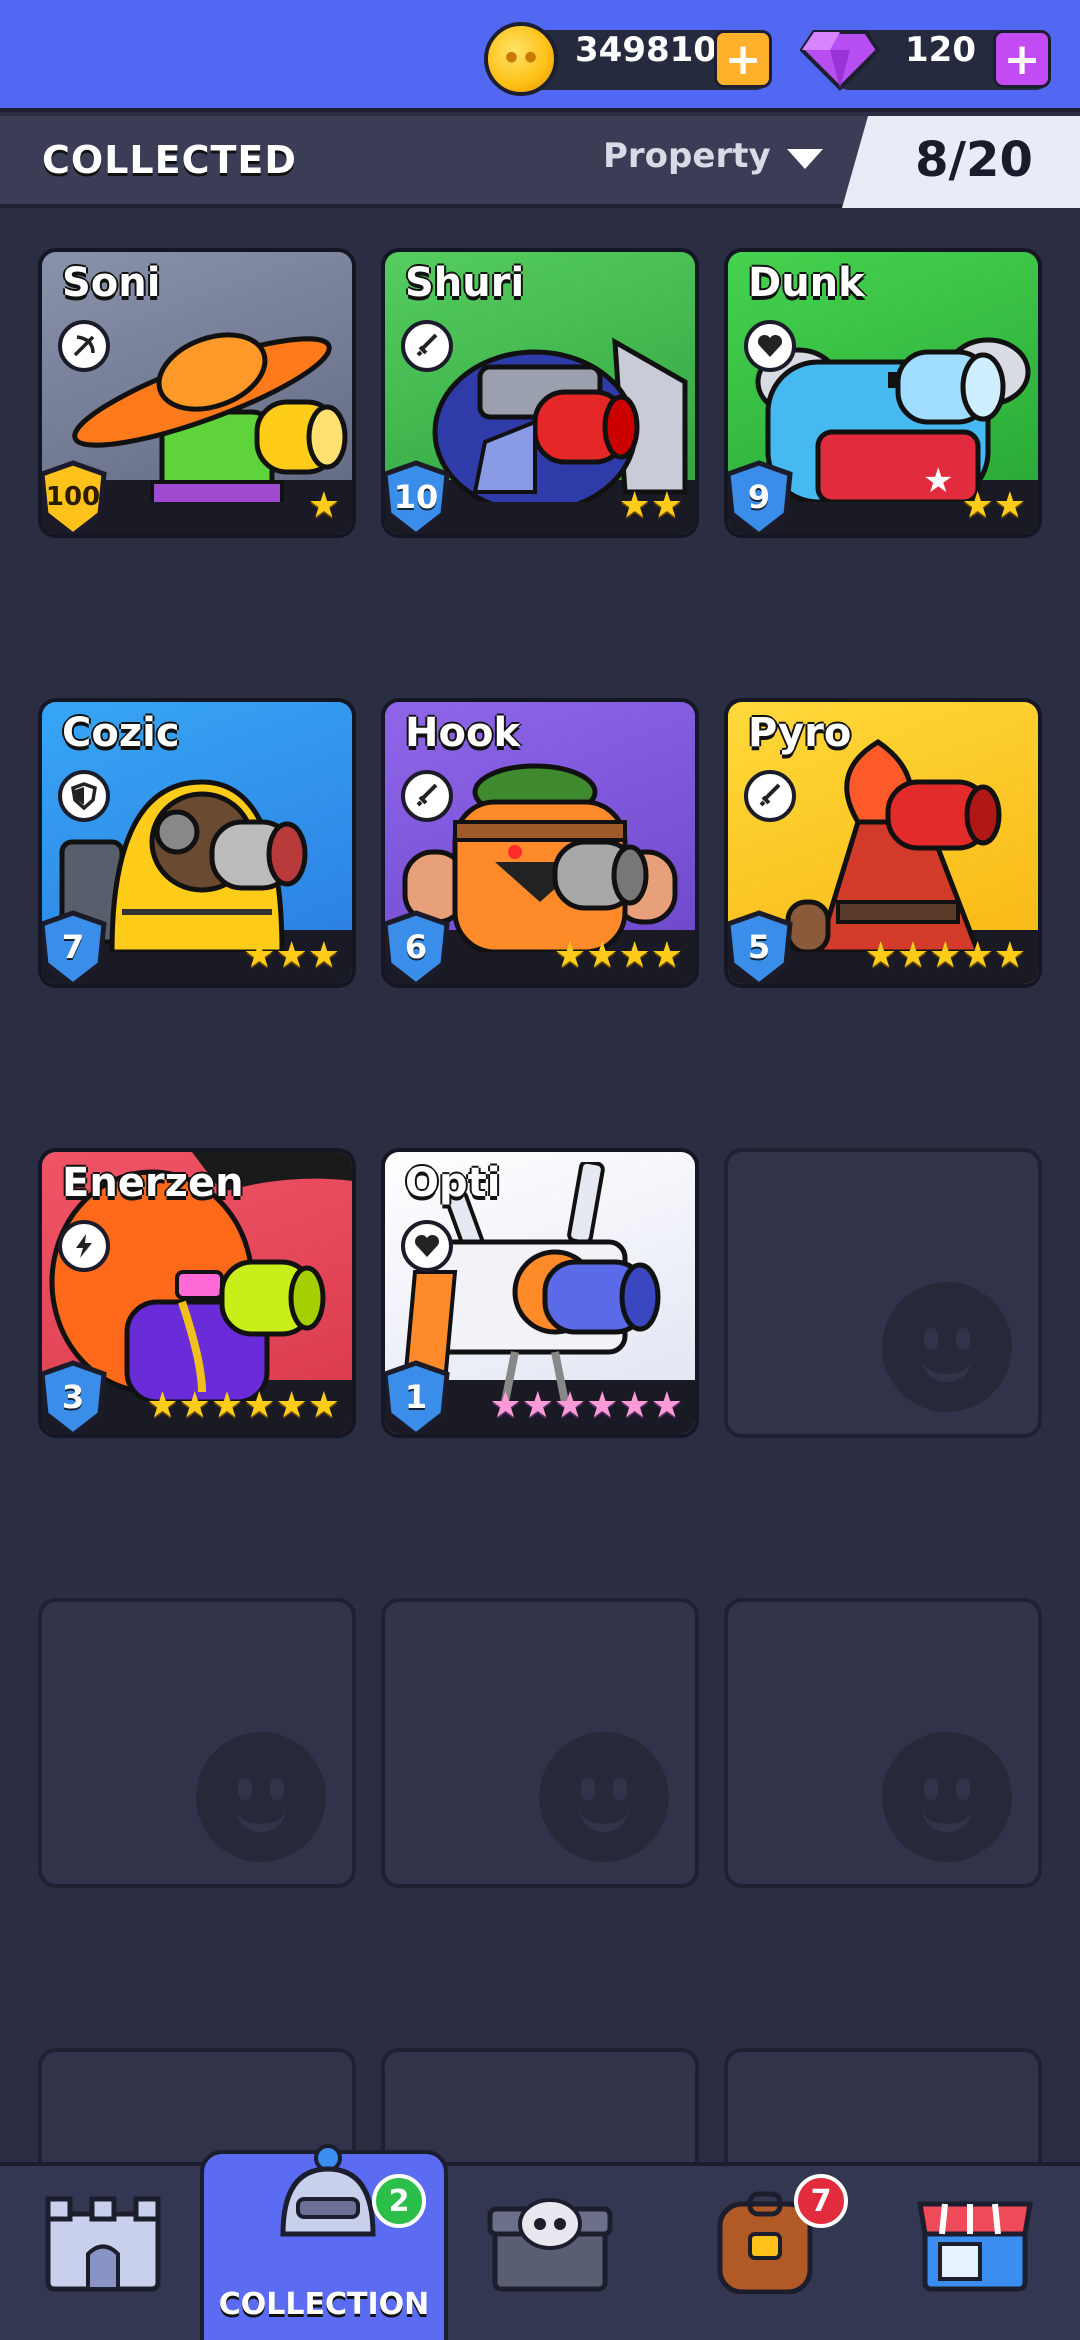  What do you see at coordinates (550, 2245) in the screenshot?
I see `skull-chest-icon` at bounding box center [550, 2245].